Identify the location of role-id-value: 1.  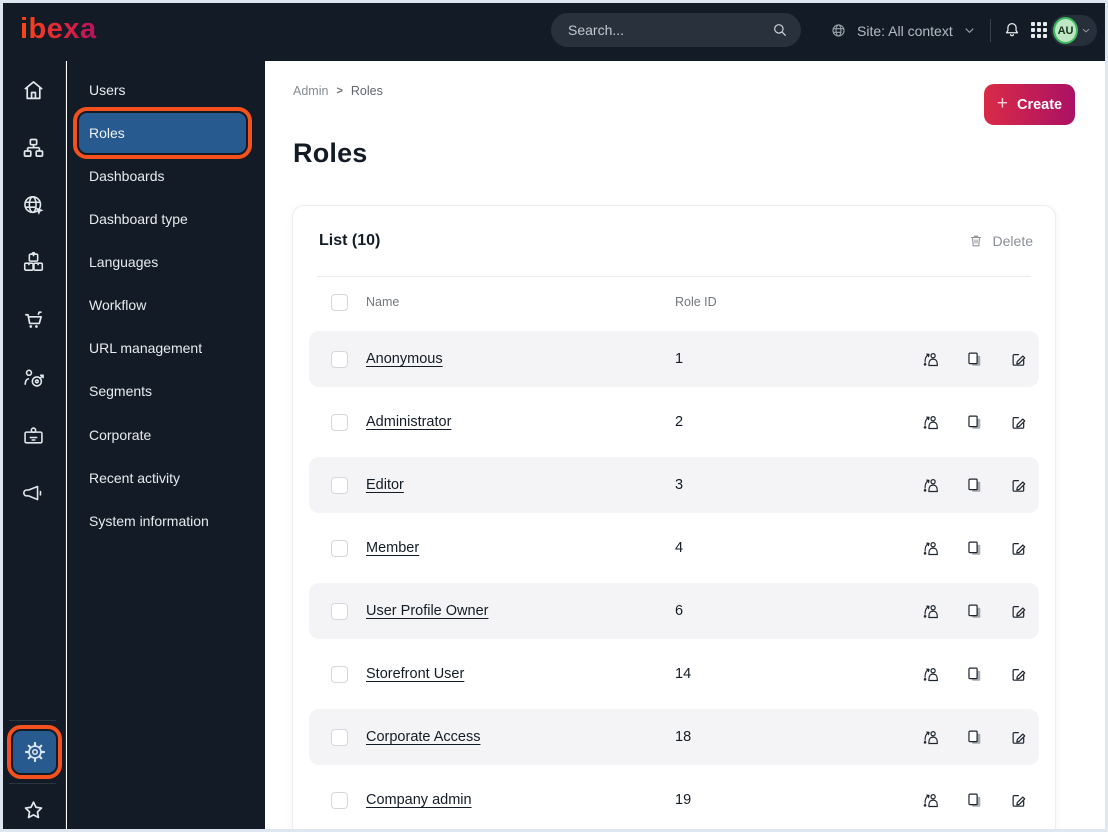
(679, 359).